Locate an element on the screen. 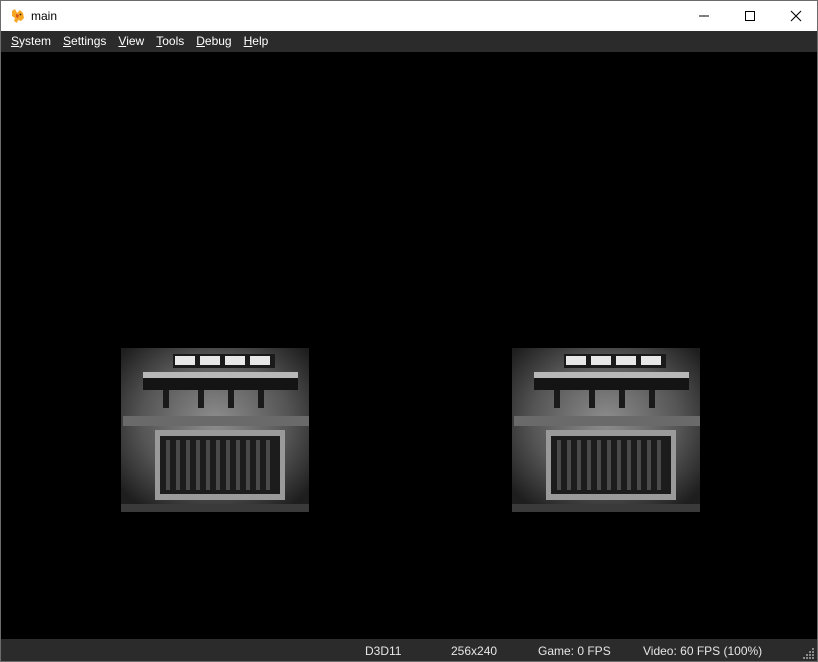 This screenshot has height=662, width=818. resize-grip-icon is located at coordinates (809, 653).